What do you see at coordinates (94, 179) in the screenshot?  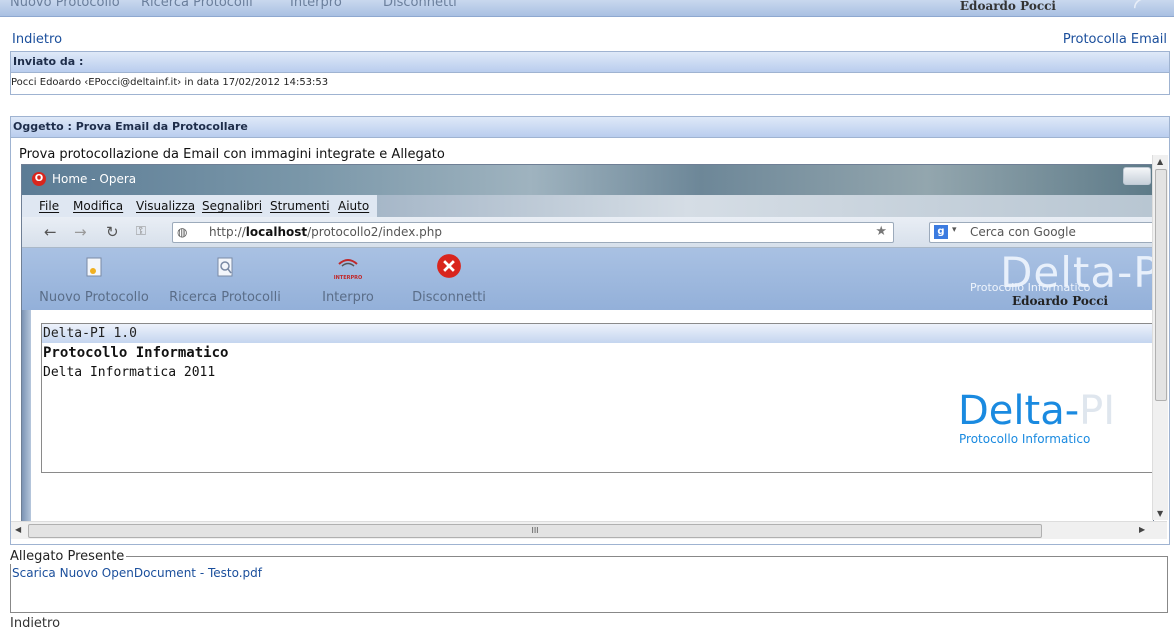 I see `browser-title: Home - Opera` at bounding box center [94, 179].